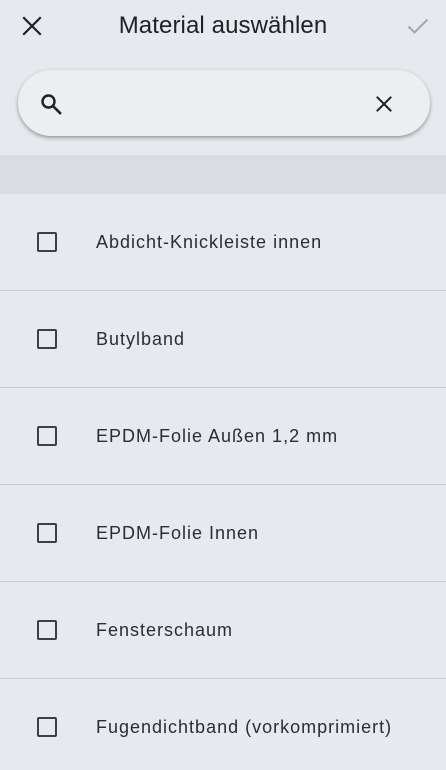  I want to click on search-icon, so click(51, 104).